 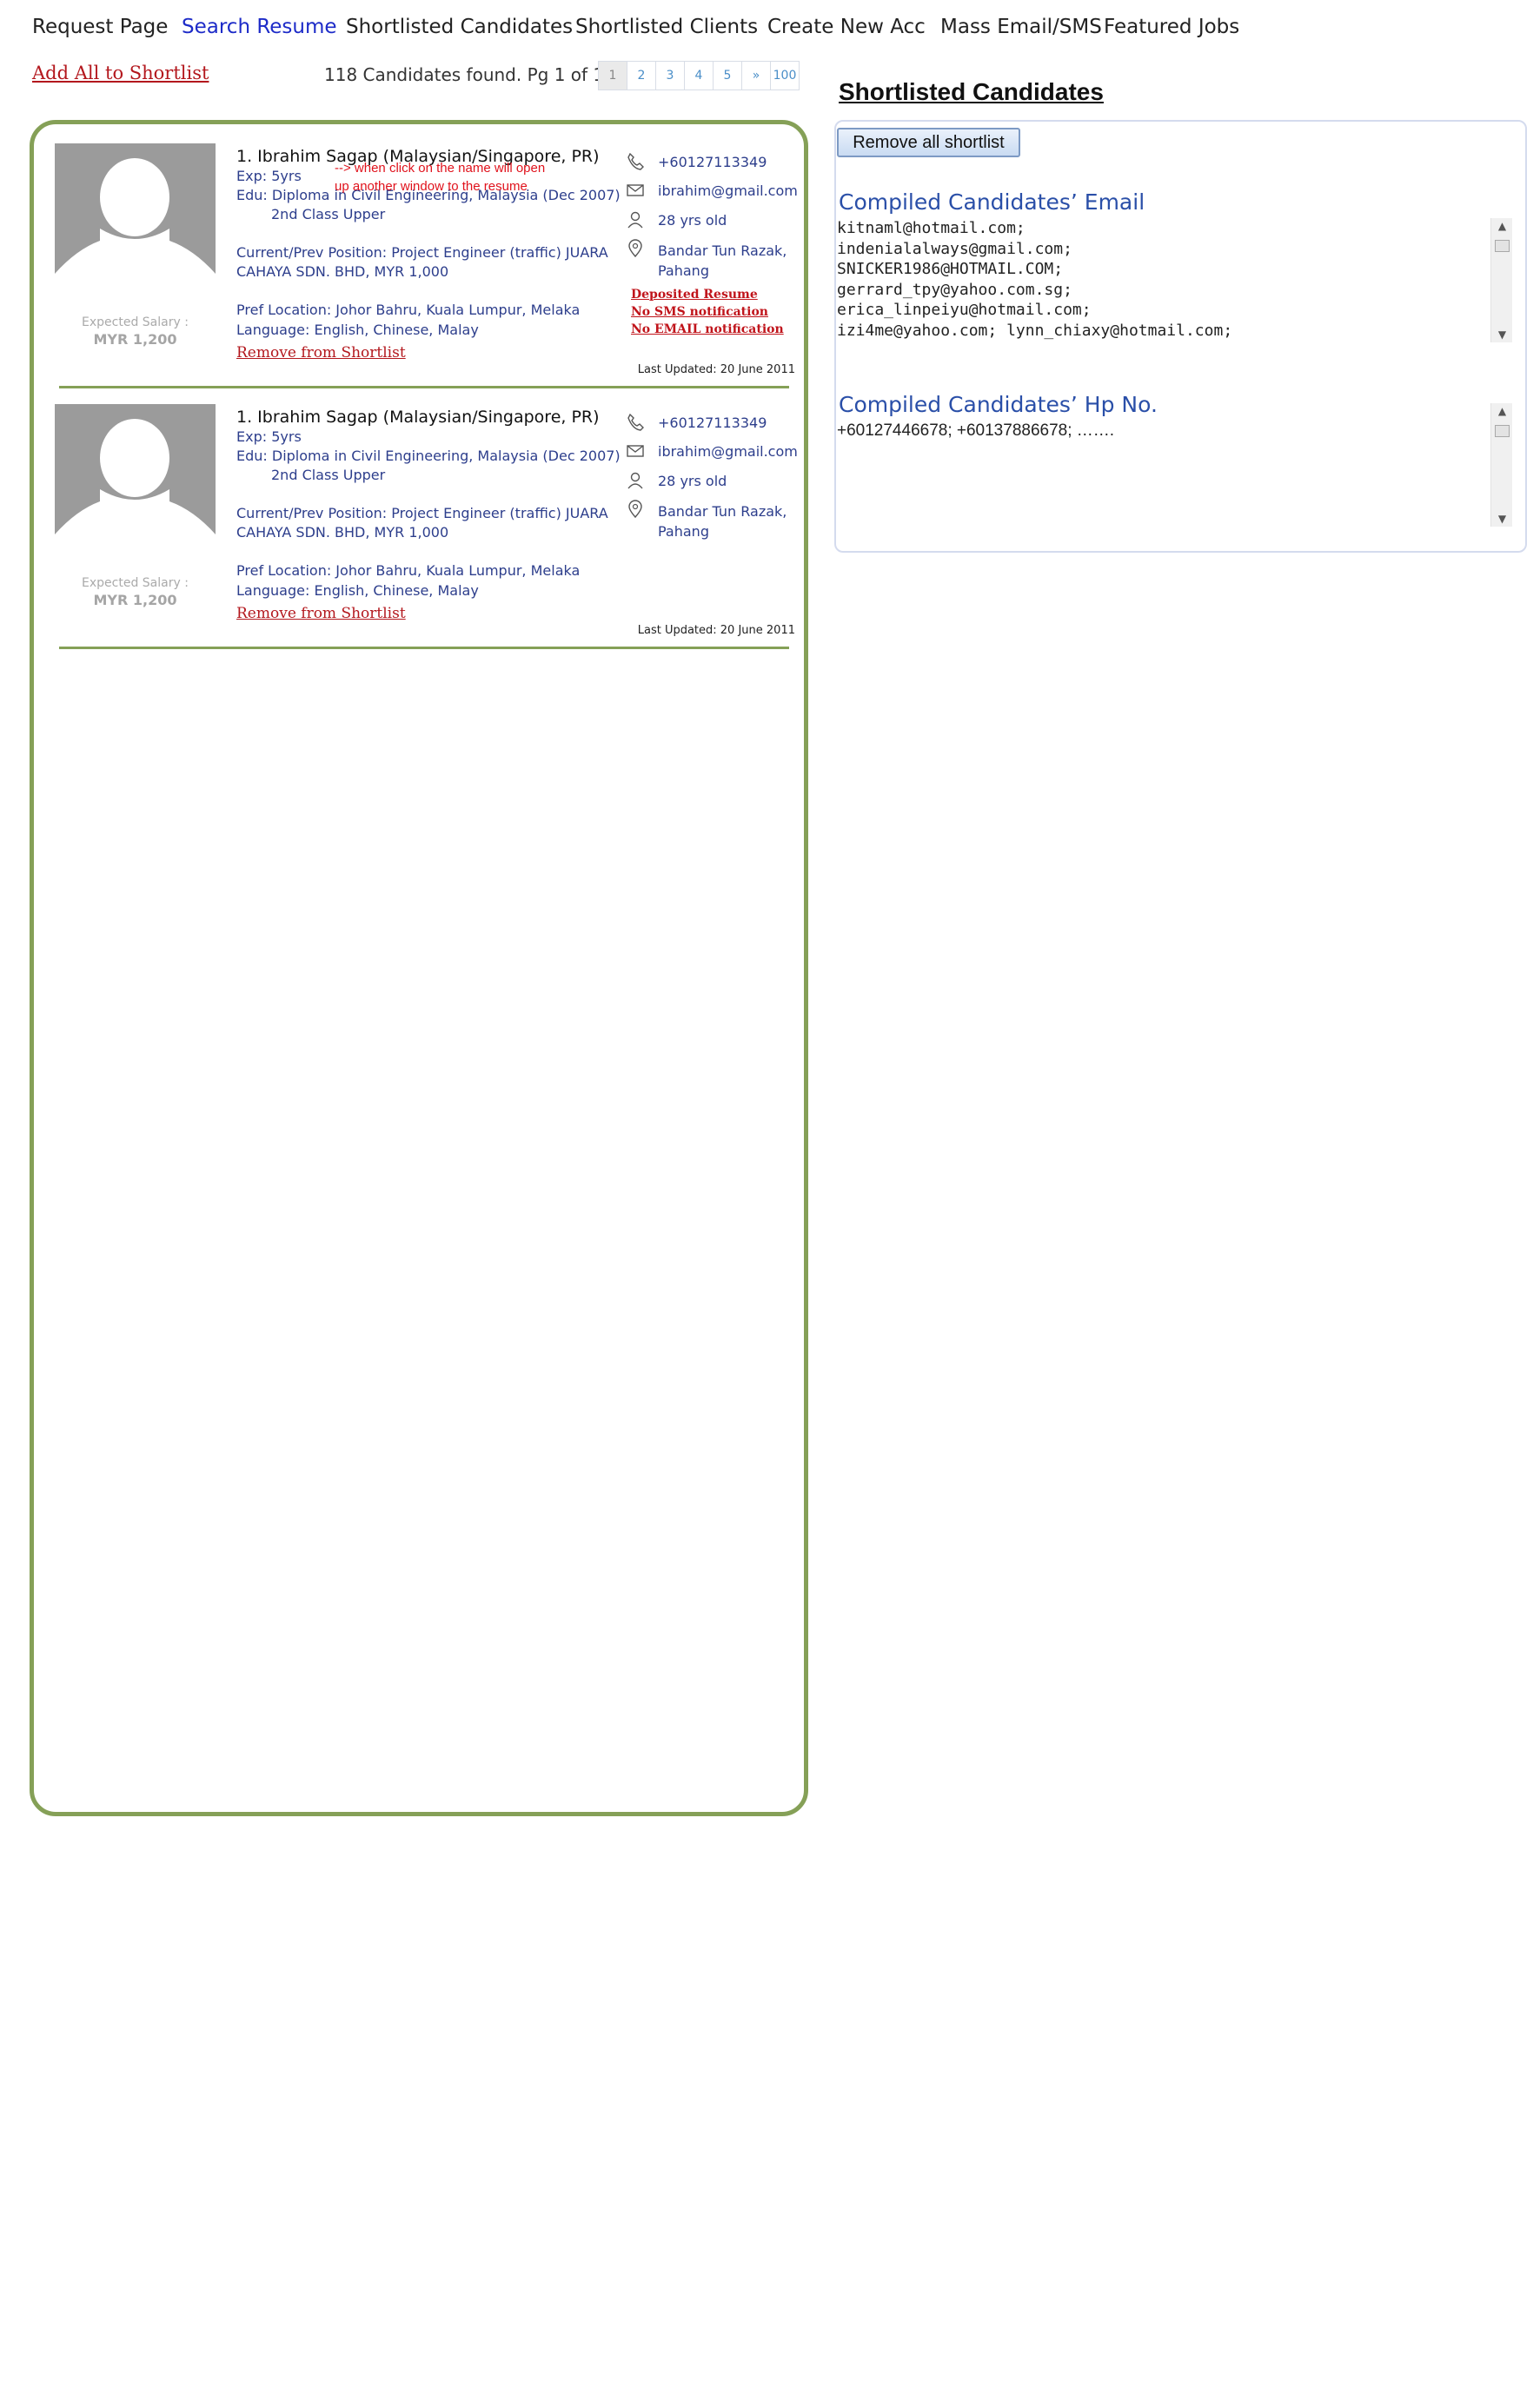 I want to click on pagination: 1 2 3 4 5 » 100, so click(x=699, y=75).